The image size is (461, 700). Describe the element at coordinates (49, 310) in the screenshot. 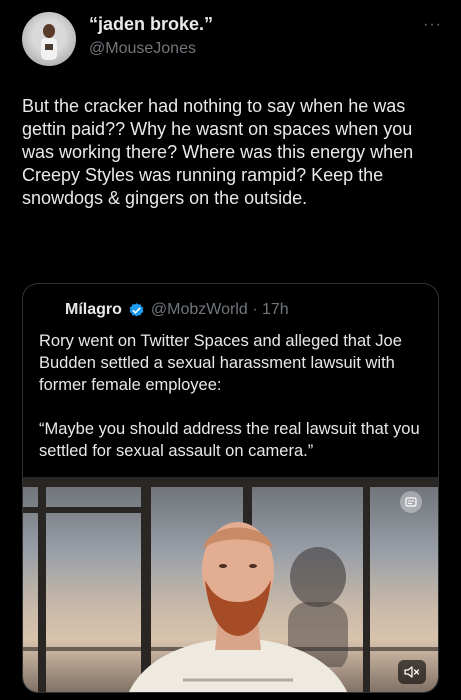

I see `quoted-avatar` at that location.